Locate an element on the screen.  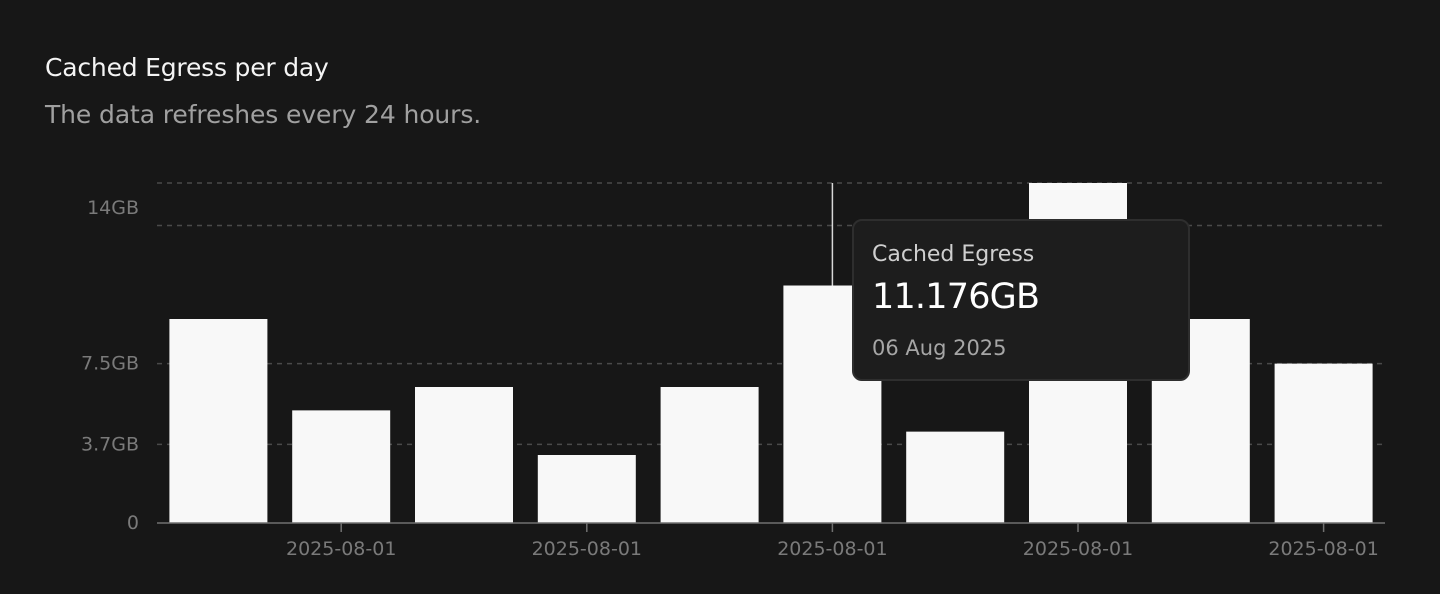
tooltip-value: 11.176GB is located at coordinates (956, 297).